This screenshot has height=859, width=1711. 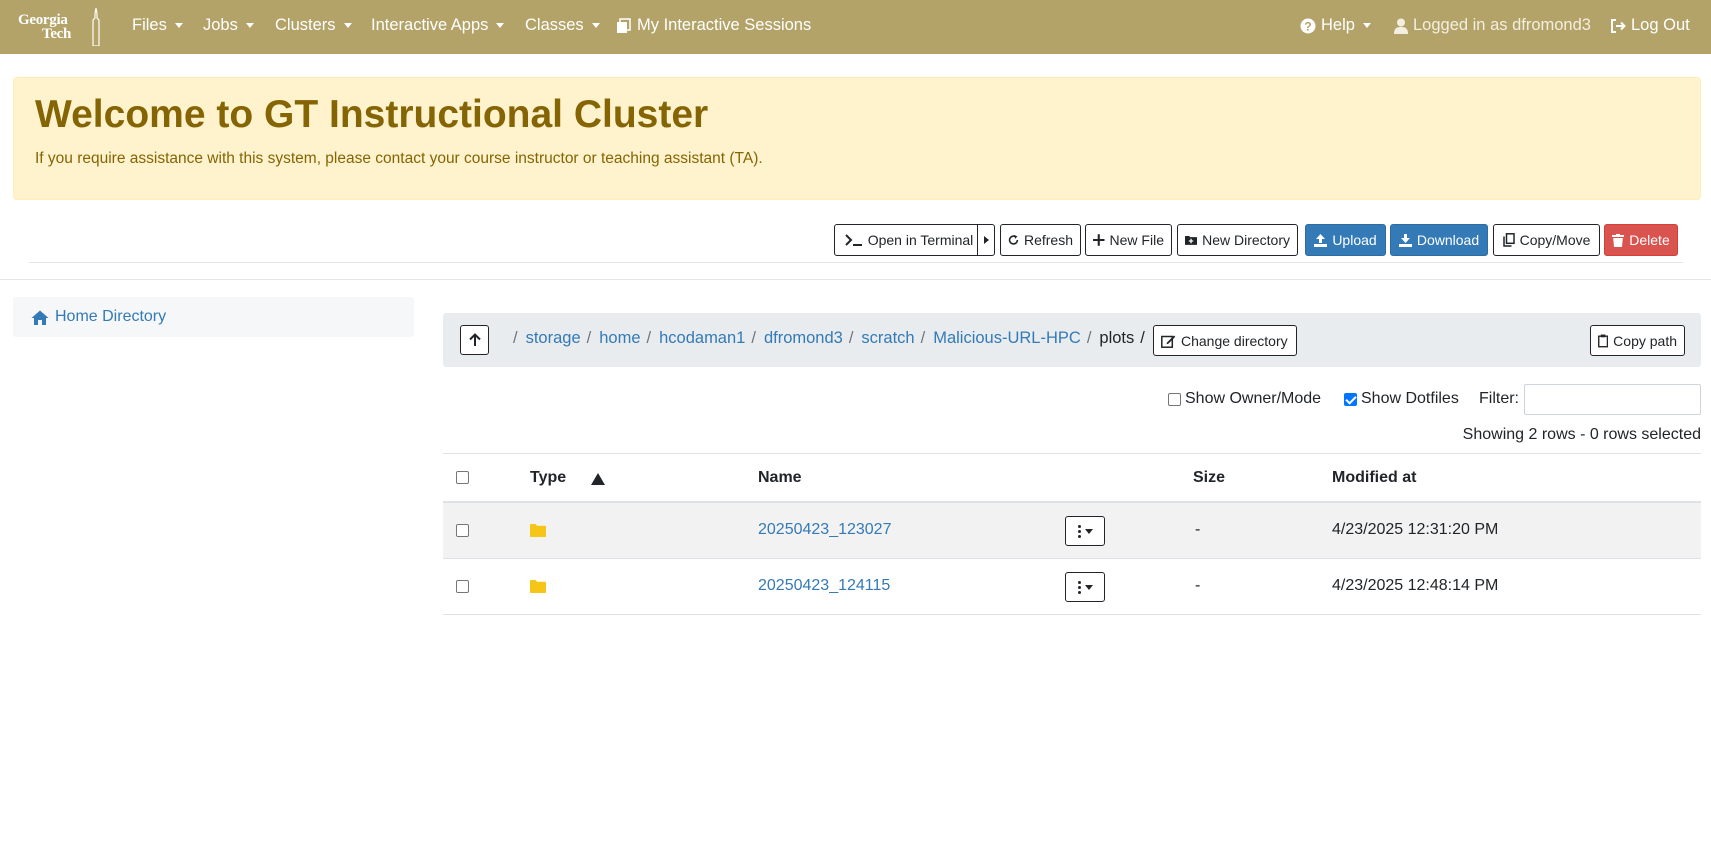 What do you see at coordinates (1415, 529) in the screenshot?
I see `file-modified: 4/23/2025 12:31:20 PM` at bounding box center [1415, 529].